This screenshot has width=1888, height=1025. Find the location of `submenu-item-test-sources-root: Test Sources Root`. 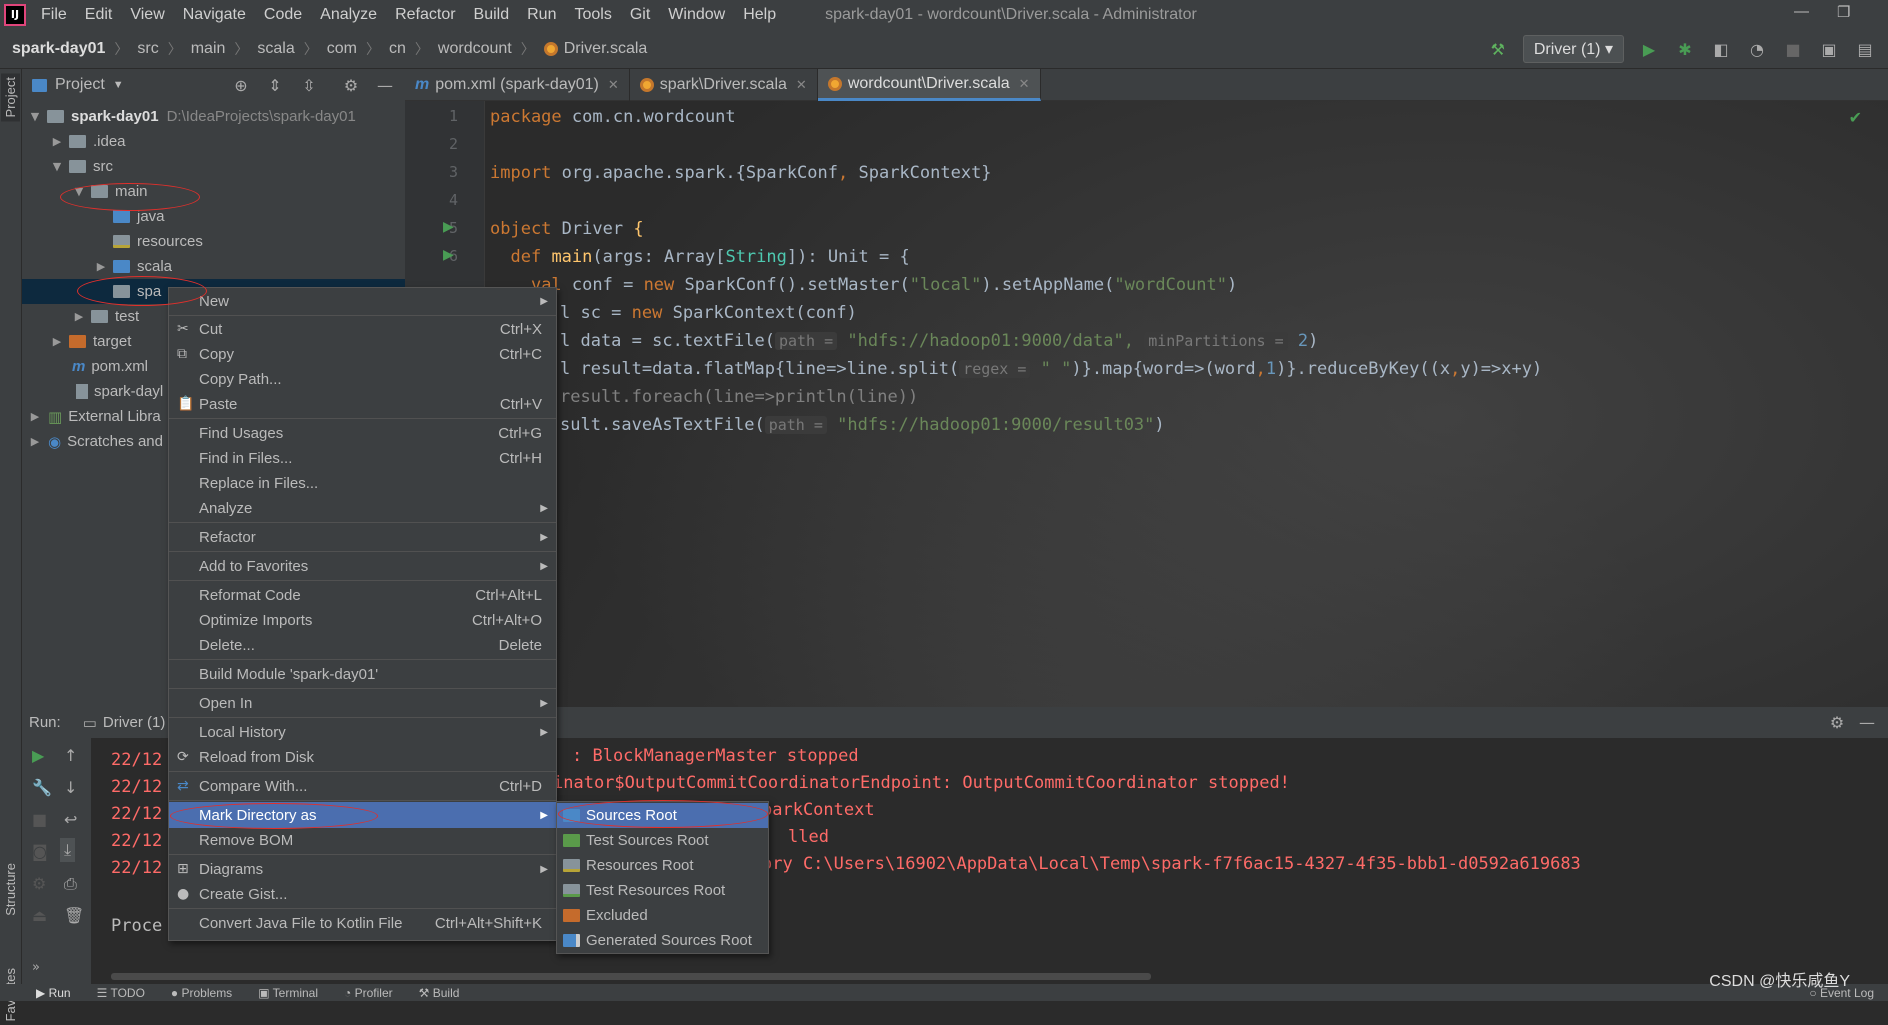

submenu-item-test-sources-root: Test Sources Root is located at coordinates (662, 840).